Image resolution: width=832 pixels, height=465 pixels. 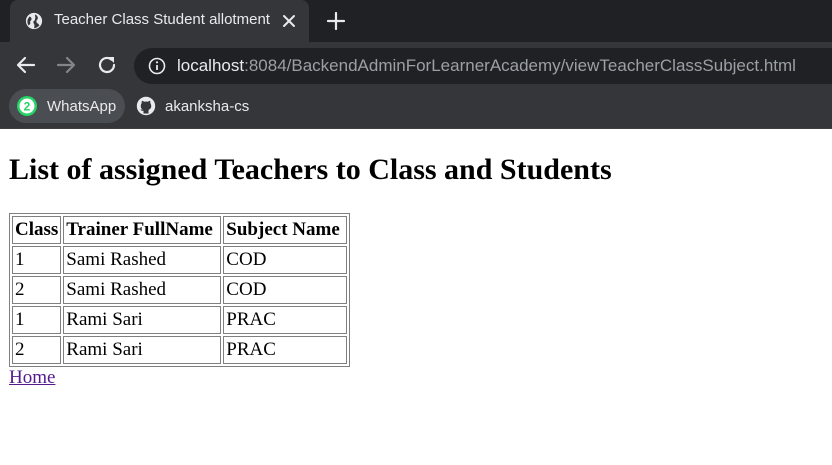 What do you see at coordinates (416, 21) in the screenshot?
I see `tab-strip: Teacher Class Student allotment` at bounding box center [416, 21].